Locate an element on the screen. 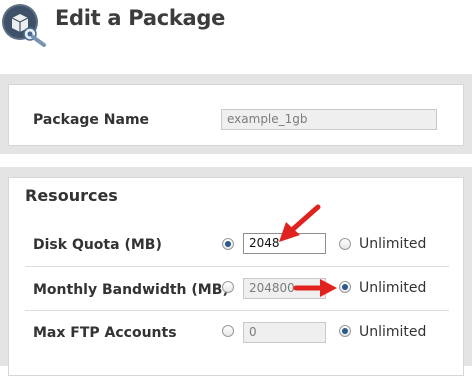 This screenshot has width=472, height=376. annotation-arrows is located at coordinates (308, 250).